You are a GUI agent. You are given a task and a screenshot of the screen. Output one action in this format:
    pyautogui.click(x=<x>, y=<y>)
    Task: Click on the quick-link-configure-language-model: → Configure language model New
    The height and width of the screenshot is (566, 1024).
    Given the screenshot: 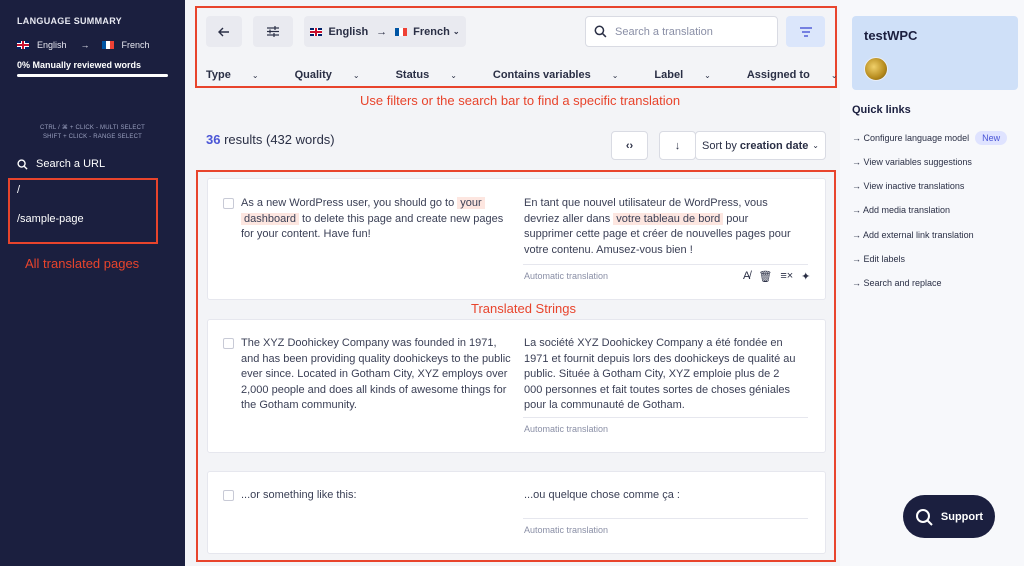 What is the action you would take?
    pyautogui.click(x=930, y=138)
    